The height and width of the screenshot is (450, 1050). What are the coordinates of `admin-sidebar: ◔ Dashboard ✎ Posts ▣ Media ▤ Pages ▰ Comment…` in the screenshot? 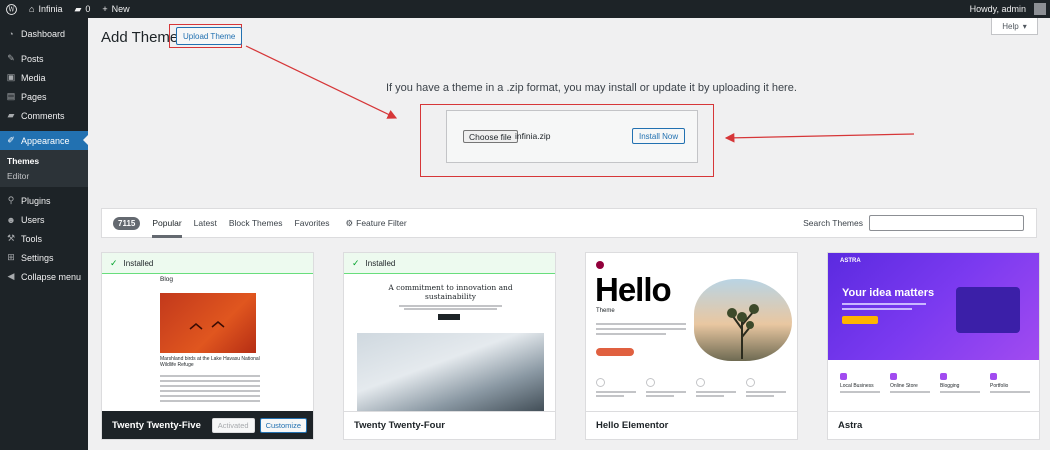 It's located at (44, 234).